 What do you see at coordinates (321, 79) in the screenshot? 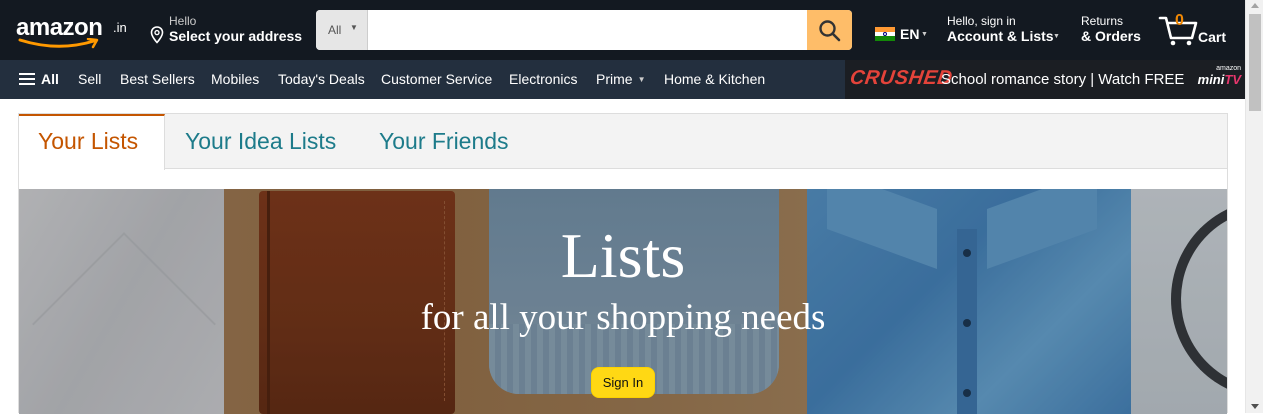
I see `nav-link-todays-deals: Today's Deals` at bounding box center [321, 79].